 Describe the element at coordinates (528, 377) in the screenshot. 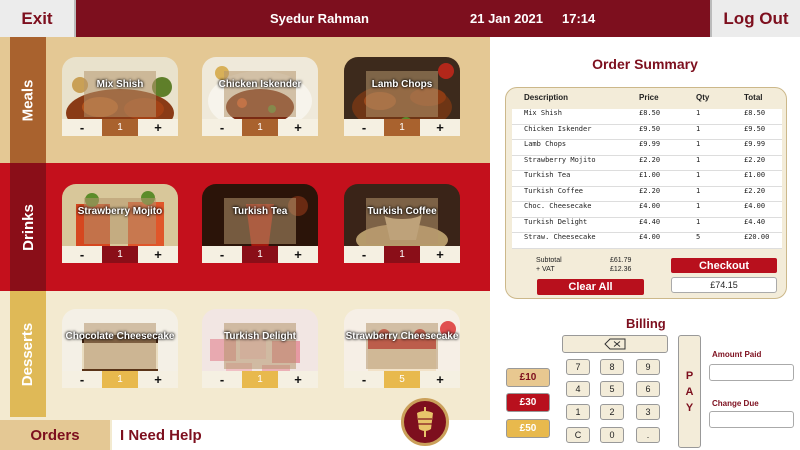

I see `cash-10-button: £10` at that location.